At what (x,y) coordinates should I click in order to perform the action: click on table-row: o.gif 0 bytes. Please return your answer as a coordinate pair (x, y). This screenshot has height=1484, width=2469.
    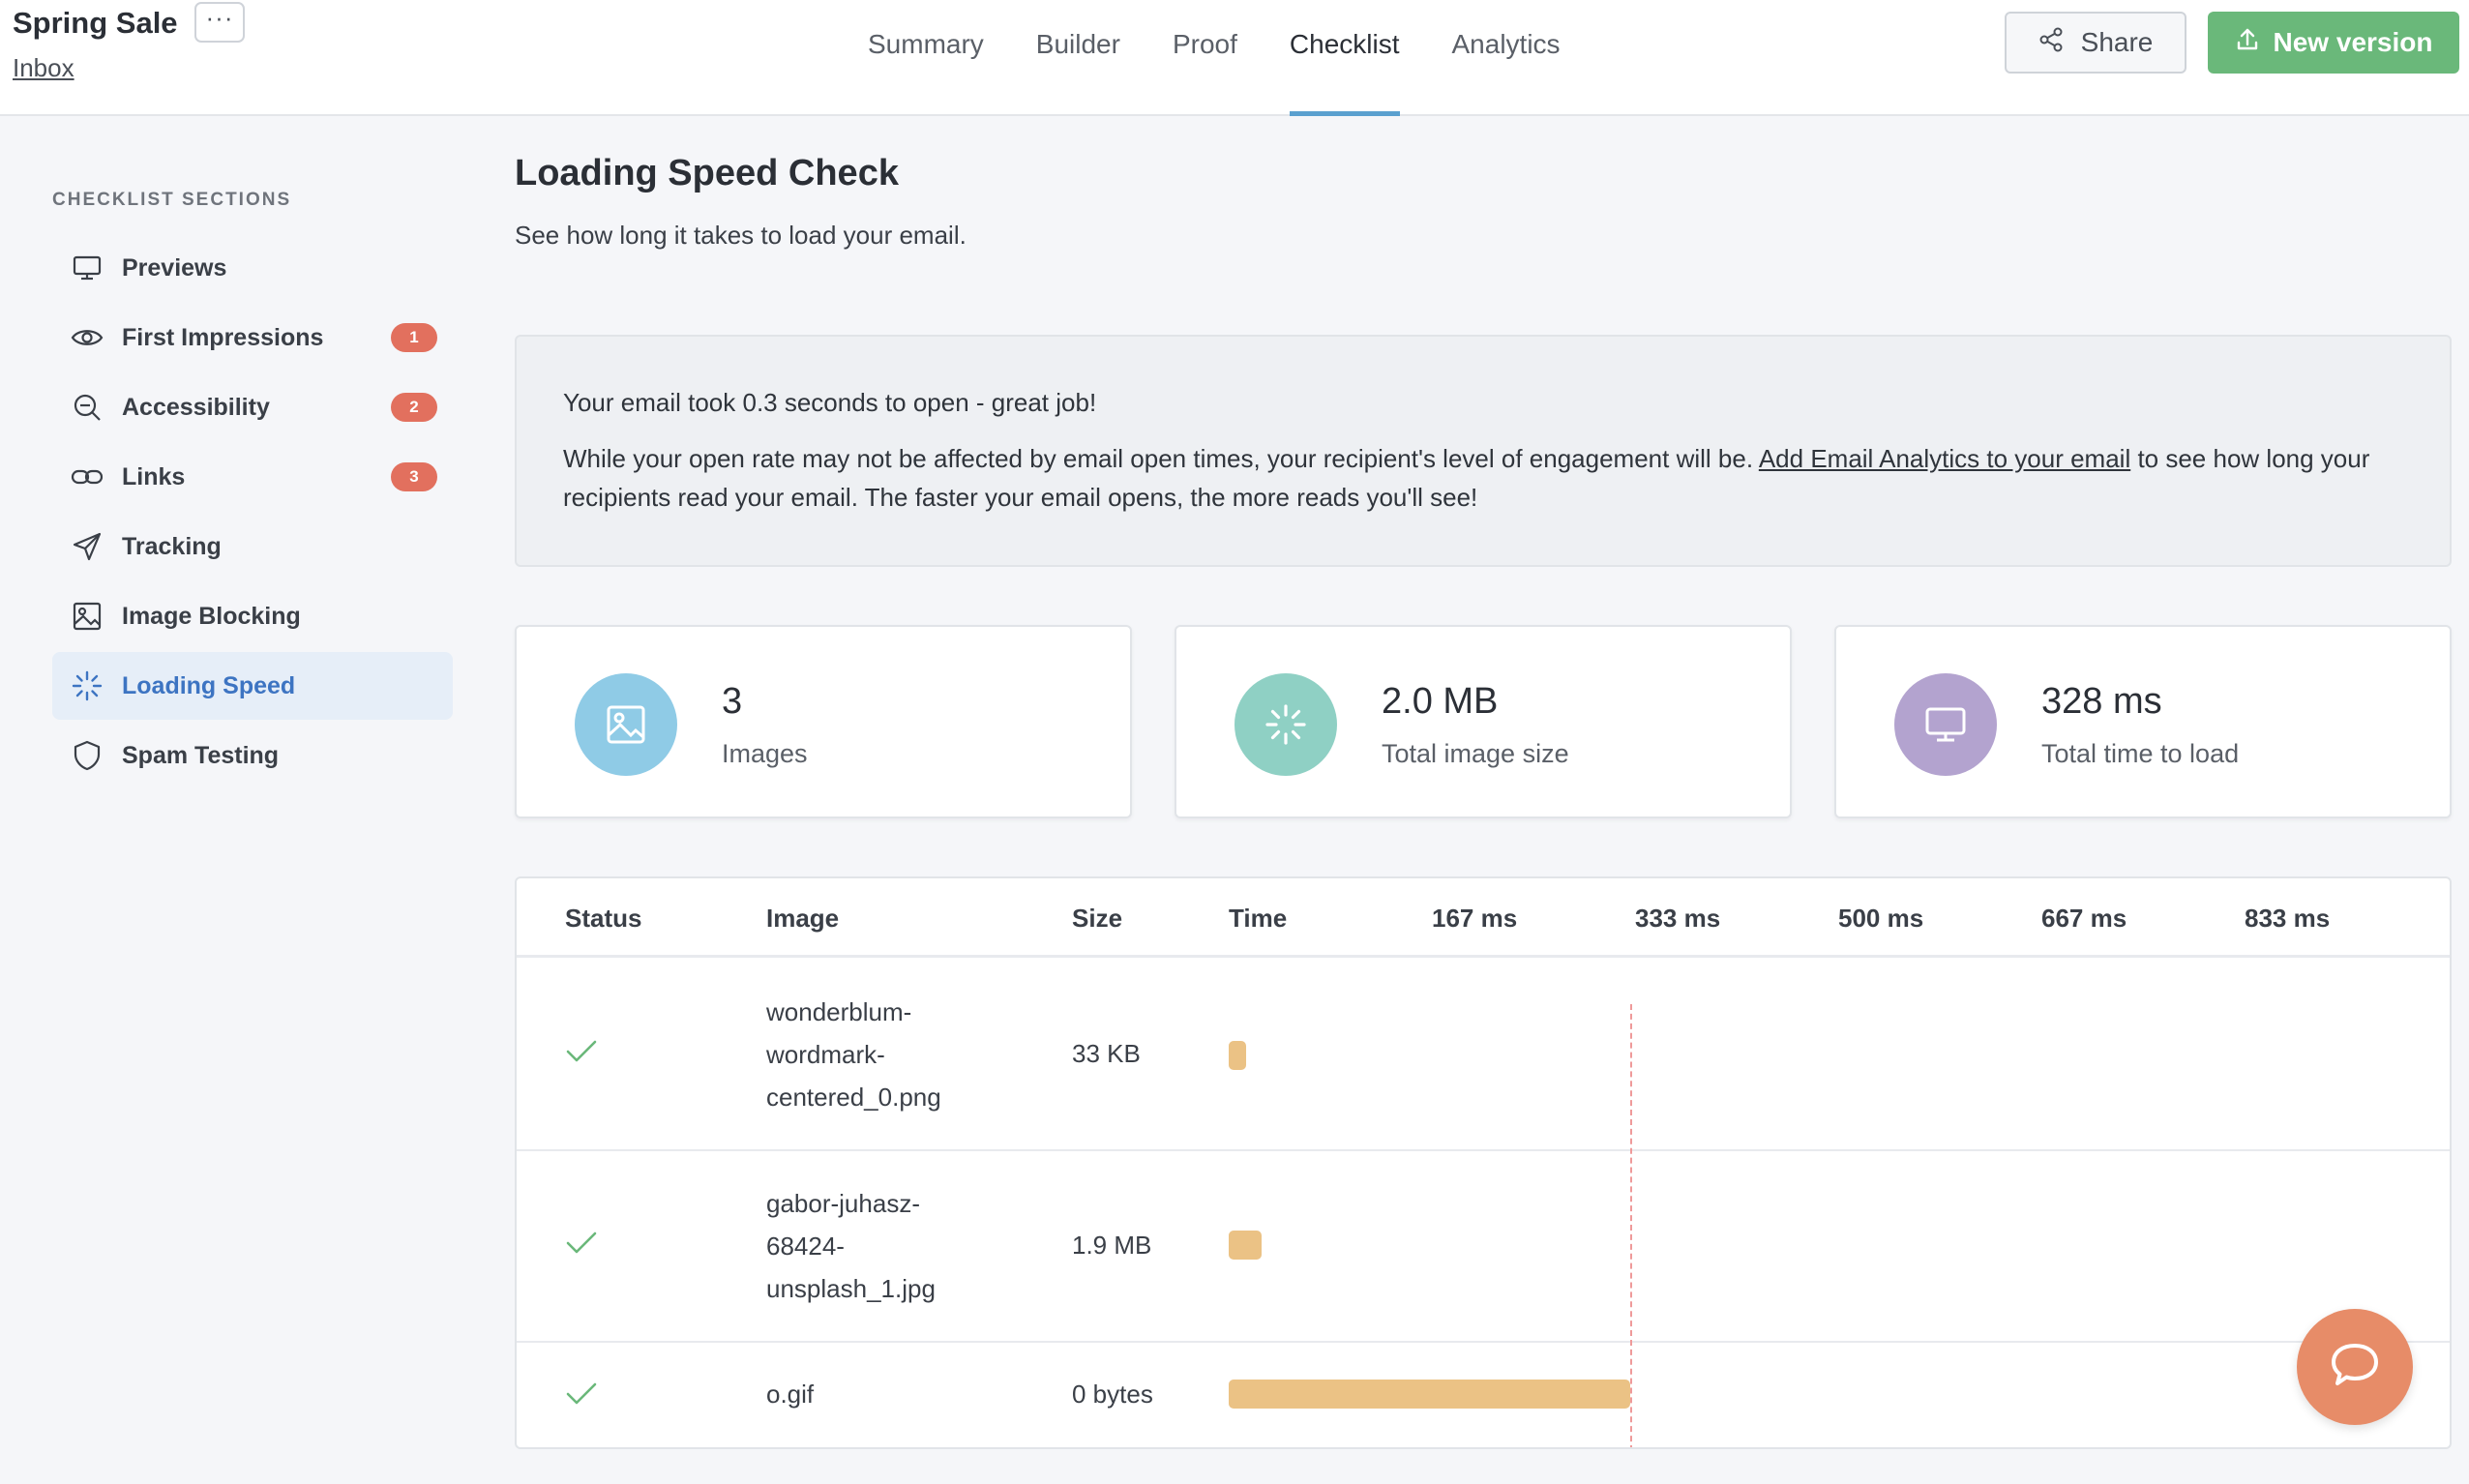
    Looking at the image, I should click on (1483, 1395).